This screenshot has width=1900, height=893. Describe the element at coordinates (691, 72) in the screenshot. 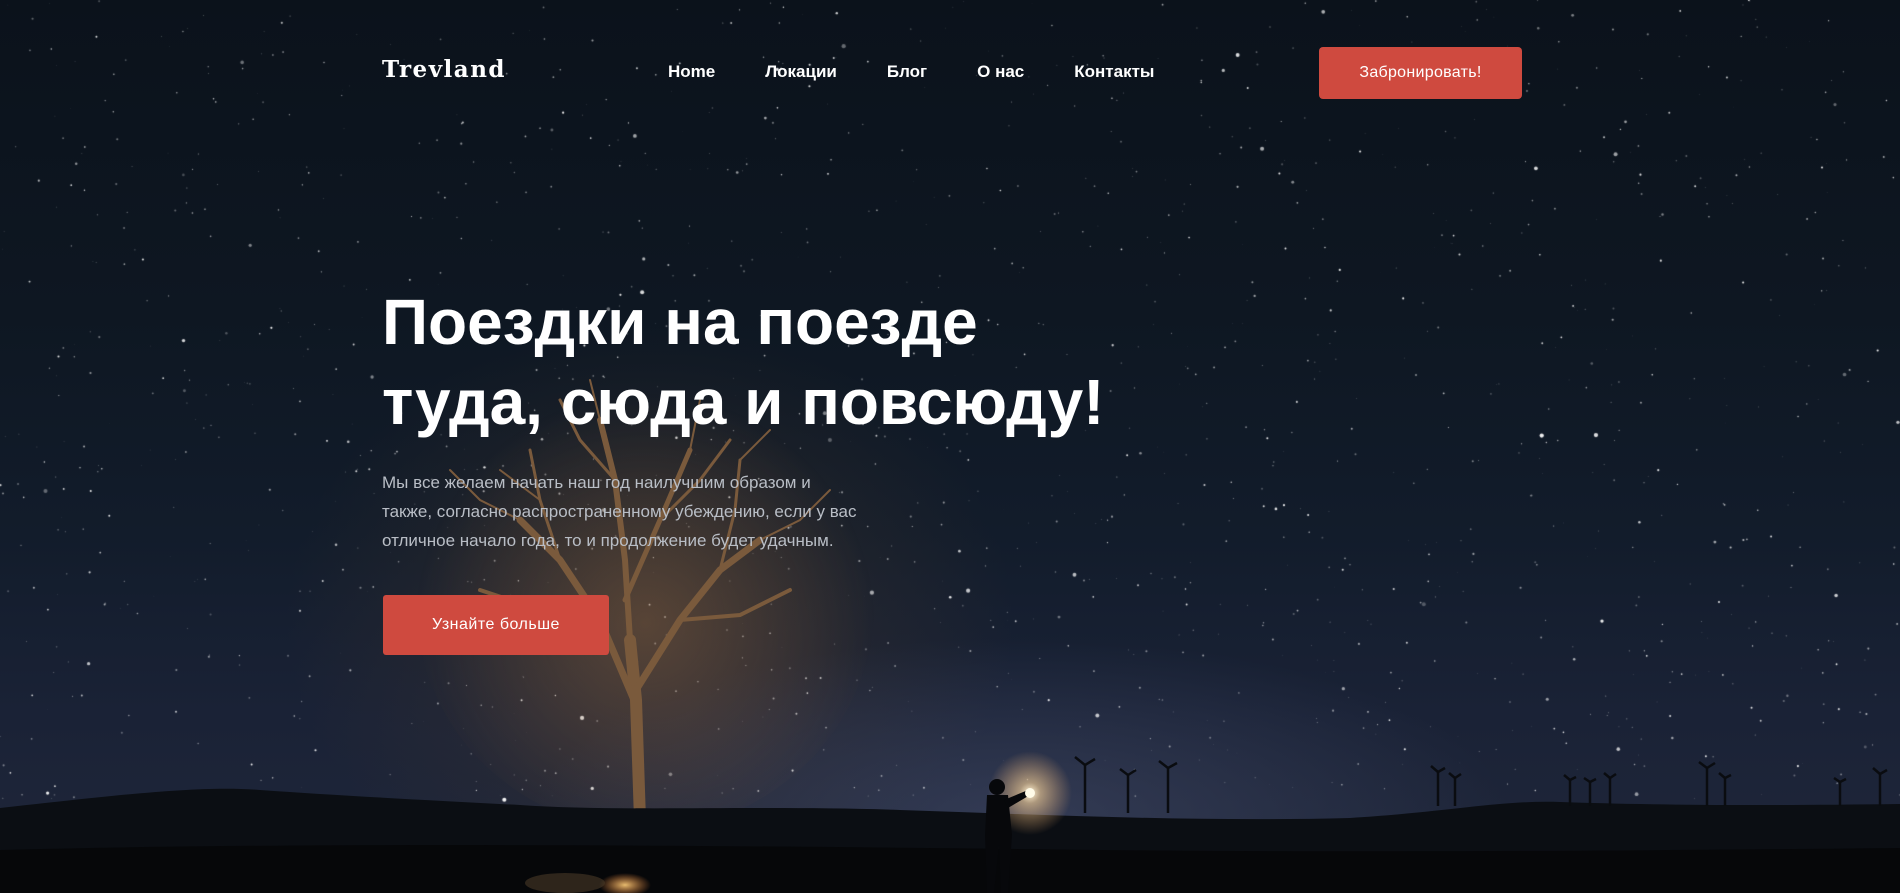

I see `nav-item-home: Home` at that location.